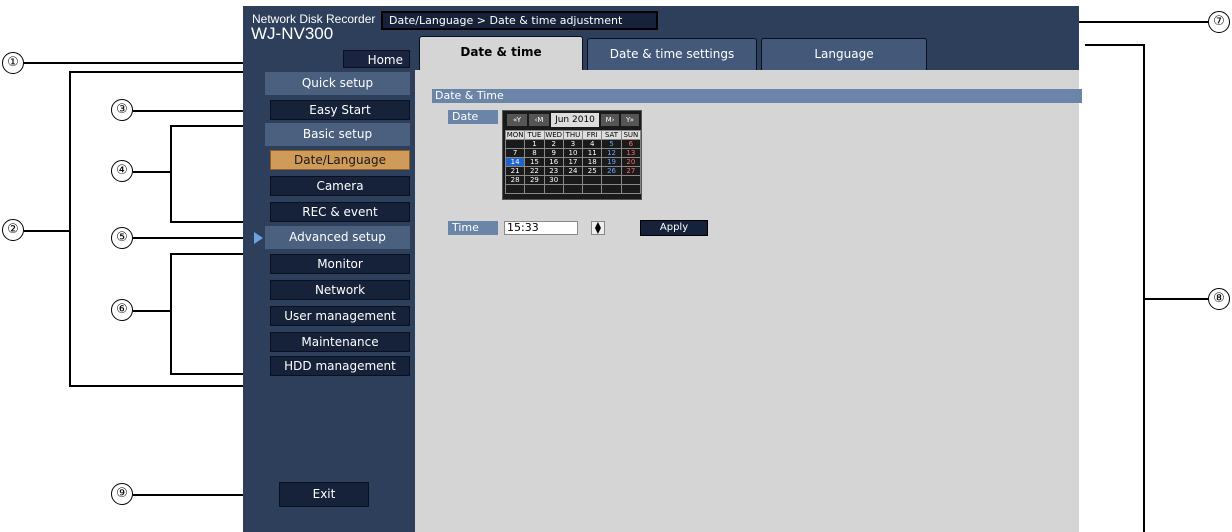 This screenshot has width=1232, height=532. I want to click on calendar-day: 30, so click(553, 180).